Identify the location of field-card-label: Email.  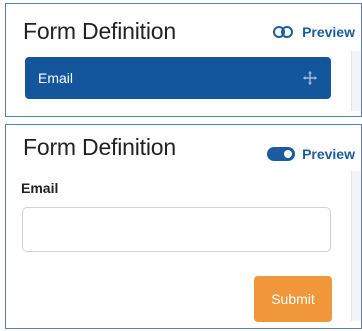
(56, 78).